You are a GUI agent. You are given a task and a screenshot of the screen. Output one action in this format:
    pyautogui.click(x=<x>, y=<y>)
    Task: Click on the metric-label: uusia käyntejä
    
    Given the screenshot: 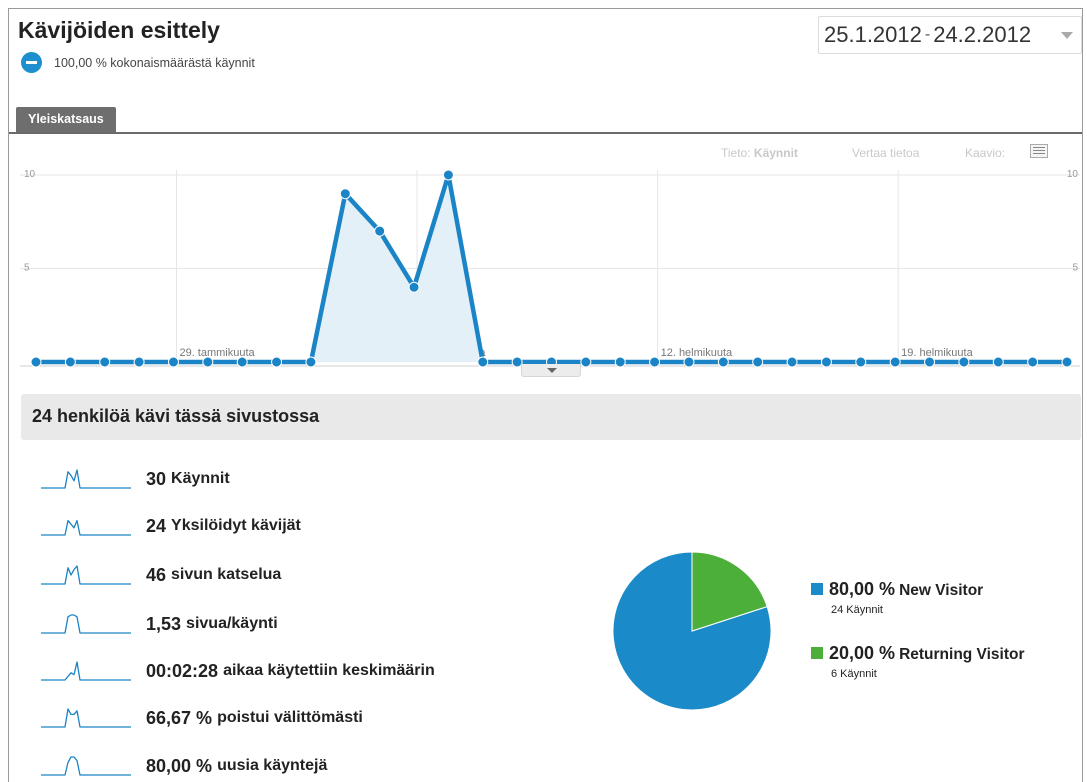 What is the action you would take?
    pyautogui.click(x=272, y=765)
    